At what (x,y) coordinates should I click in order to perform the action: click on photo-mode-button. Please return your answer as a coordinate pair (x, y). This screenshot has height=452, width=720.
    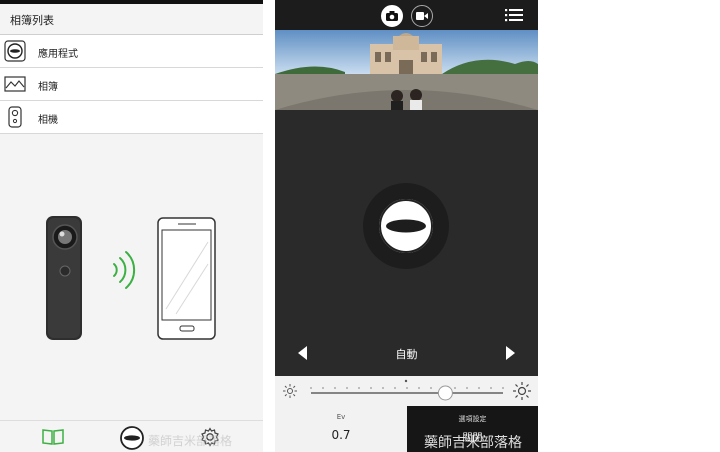
    Looking at the image, I should click on (392, 16).